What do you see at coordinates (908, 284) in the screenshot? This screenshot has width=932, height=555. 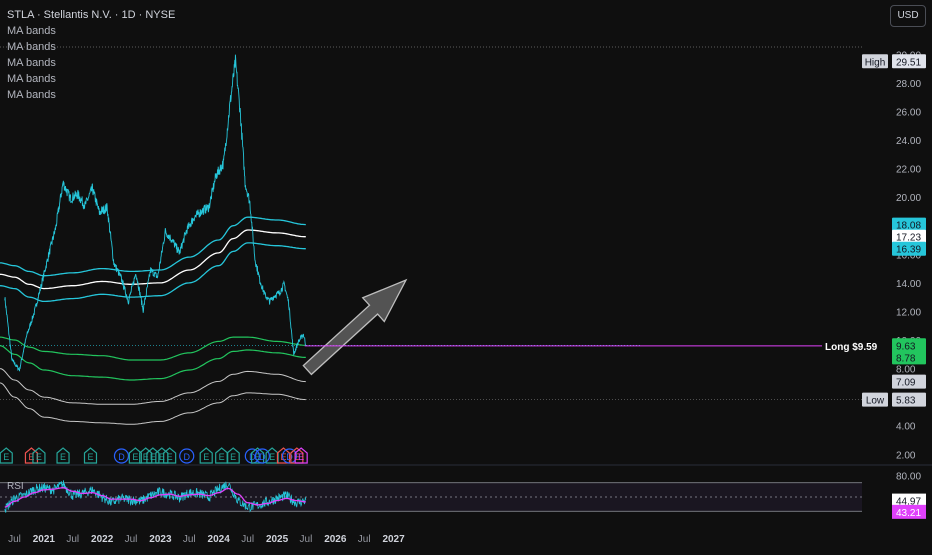 I see `y-tick-label: 14.00` at bounding box center [908, 284].